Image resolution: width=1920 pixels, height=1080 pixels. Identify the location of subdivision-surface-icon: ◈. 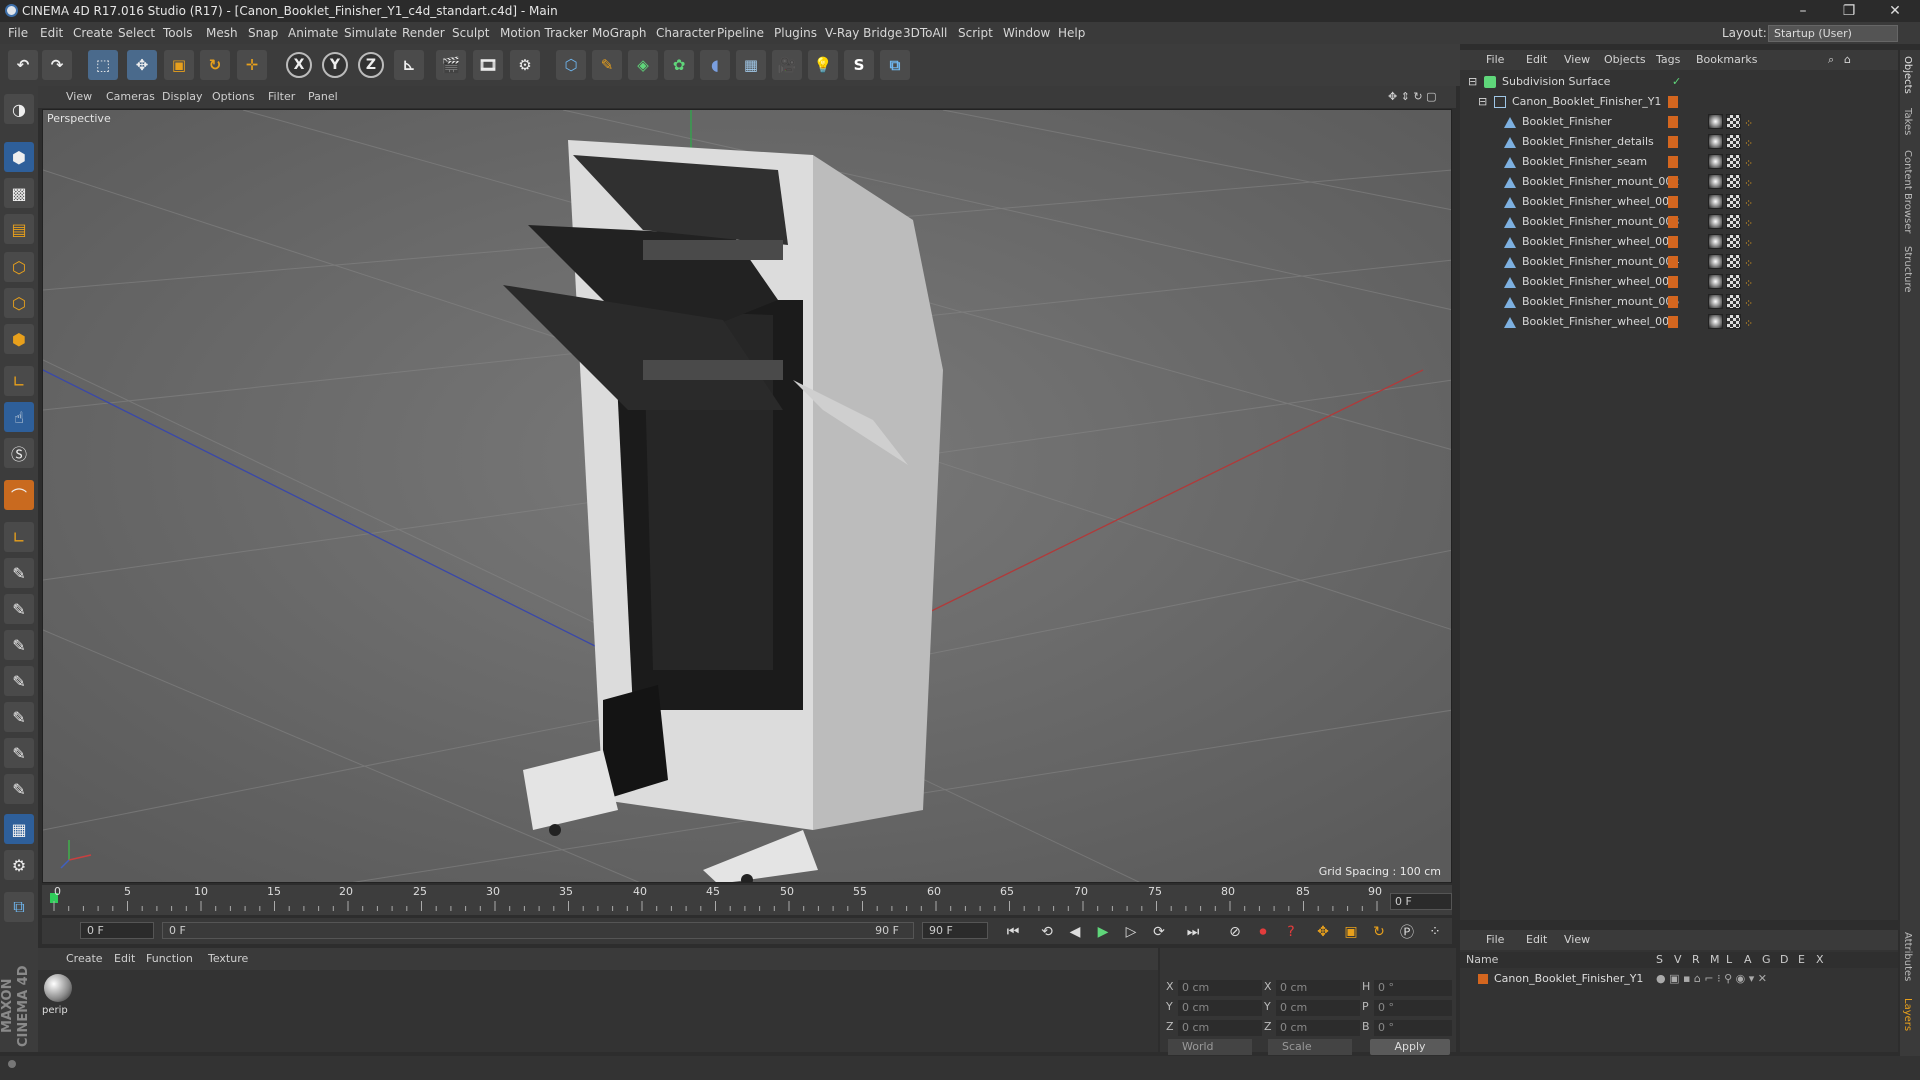
(643, 65).